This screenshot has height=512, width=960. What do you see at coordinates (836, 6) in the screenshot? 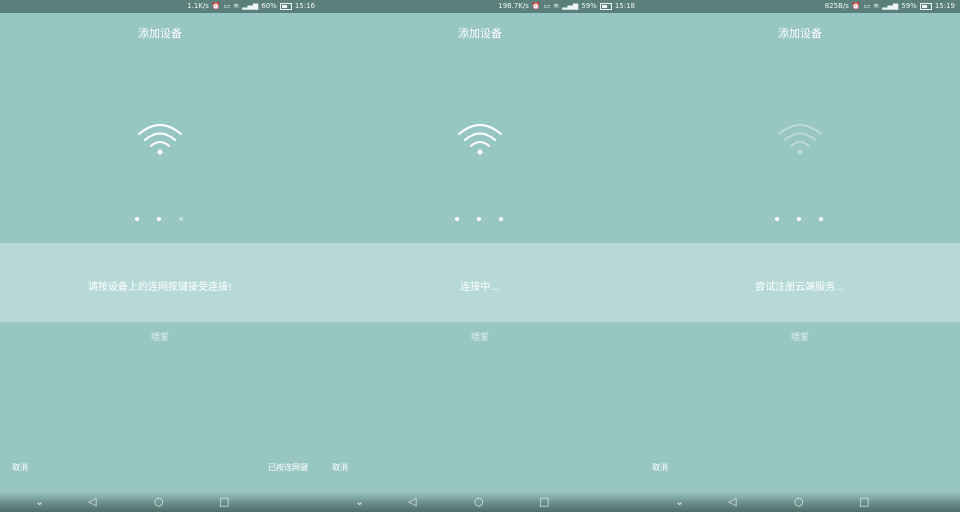
I see `network-speed: 825B/s` at bounding box center [836, 6].